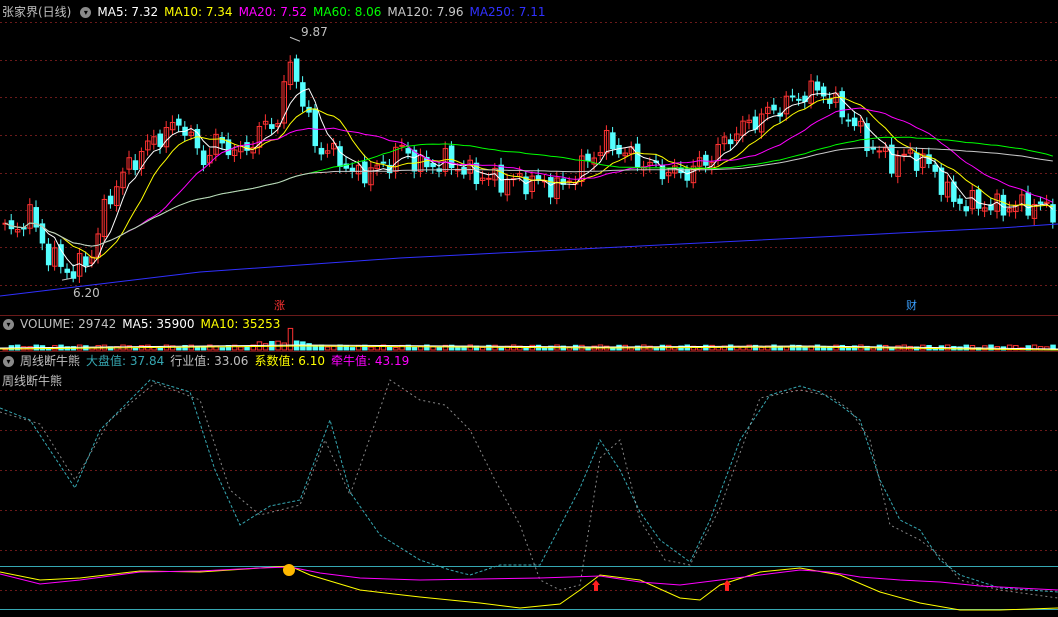  Describe the element at coordinates (911, 306) in the screenshot. I see `event-marker-cai: 财` at that location.